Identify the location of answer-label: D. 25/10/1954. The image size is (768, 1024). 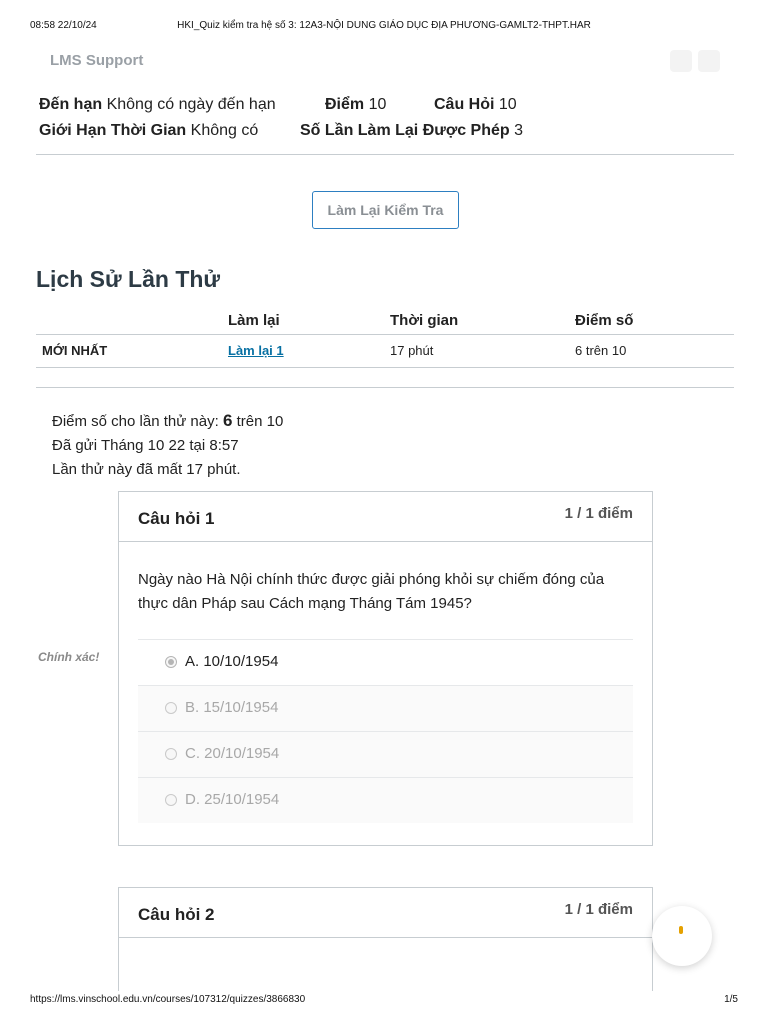
(232, 799).